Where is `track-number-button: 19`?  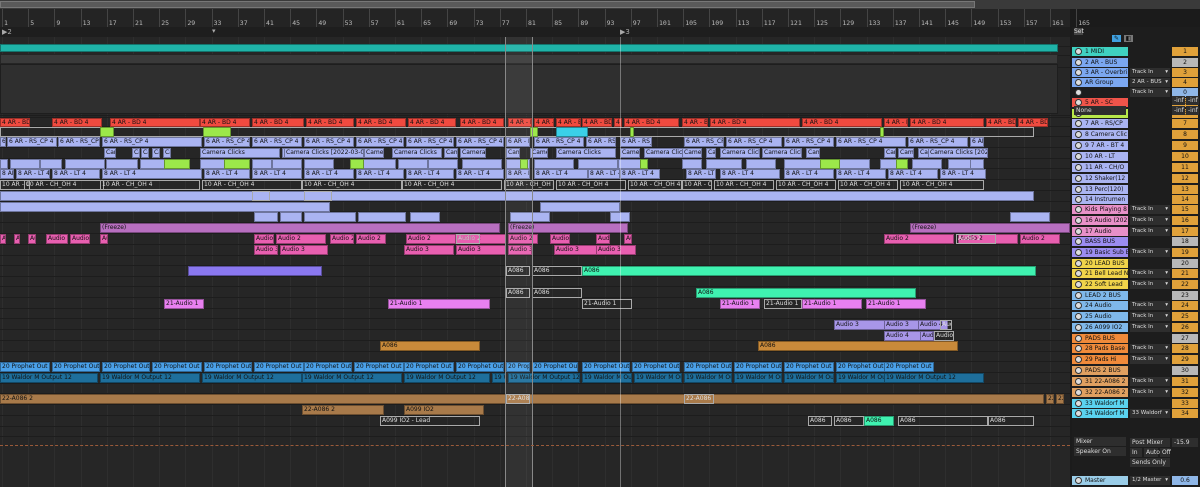
track-number-button: 19 is located at coordinates (1185, 252).